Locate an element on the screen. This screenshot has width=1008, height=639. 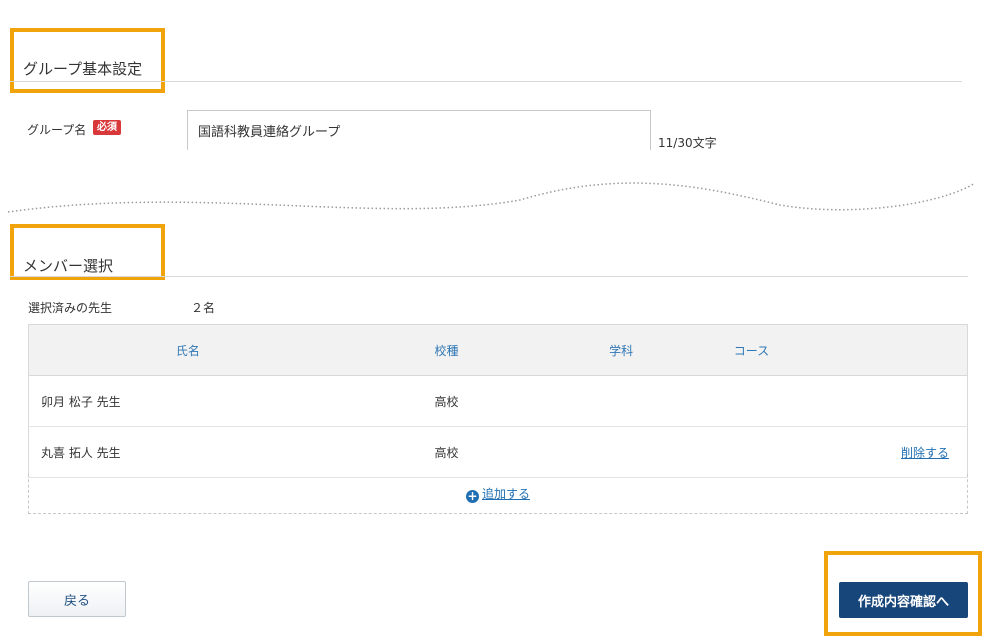
table-row: 丸喜 拓人 先生 高校 削除する is located at coordinates (497, 452).